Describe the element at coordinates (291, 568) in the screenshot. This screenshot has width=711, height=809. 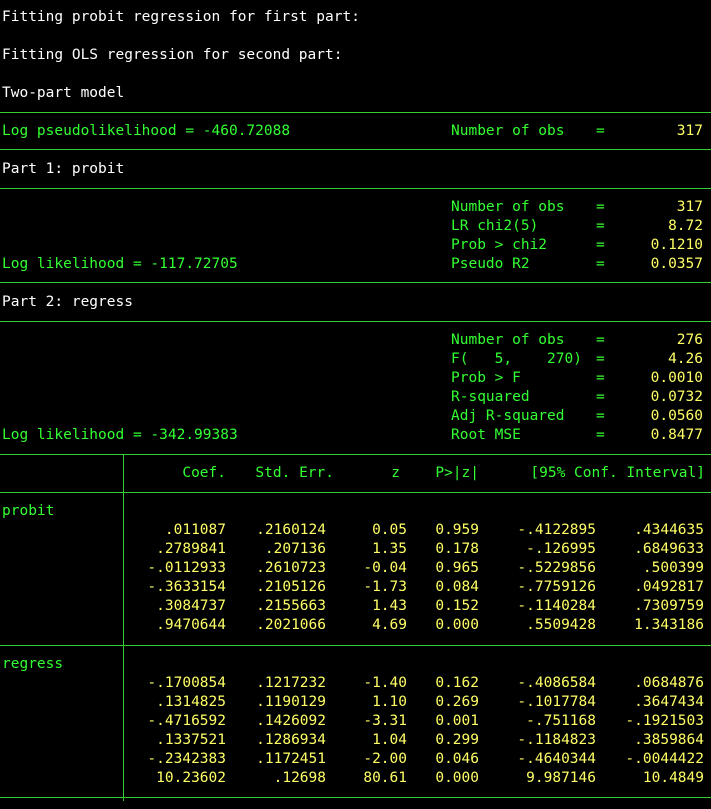
I see `table-cell: .2610723` at that location.